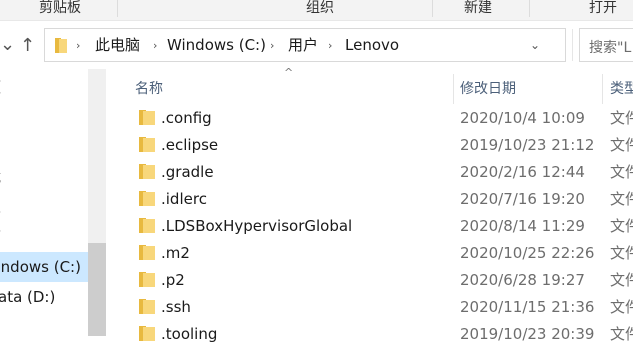 This screenshot has width=633, height=348. I want to click on search-placeholder: 搜索"L, so click(610, 48).